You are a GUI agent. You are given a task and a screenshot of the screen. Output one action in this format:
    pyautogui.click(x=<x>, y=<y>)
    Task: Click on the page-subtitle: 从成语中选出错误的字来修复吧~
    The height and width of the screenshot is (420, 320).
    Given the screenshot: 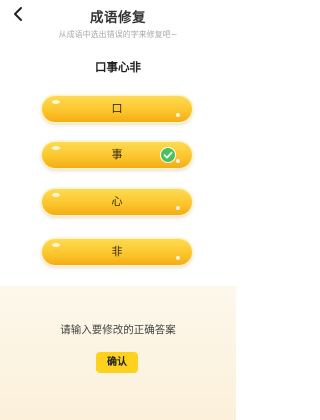 What is the action you would take?
    pyautogui.click(x=118, y=34)
    